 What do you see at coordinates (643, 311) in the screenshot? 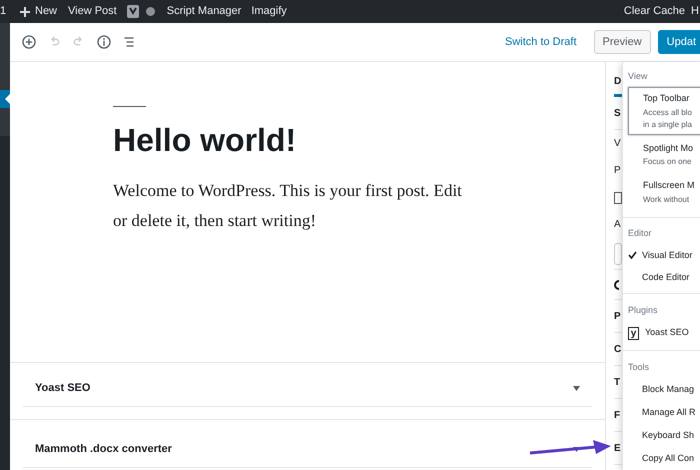
I see `menu-section-label: Plugins` at bounding box center [643, 311].